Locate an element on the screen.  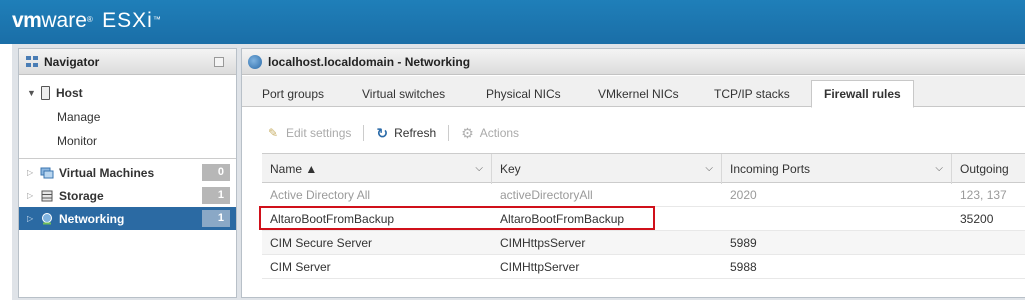
count-badge: 0 is located at coordinates (216, 172).